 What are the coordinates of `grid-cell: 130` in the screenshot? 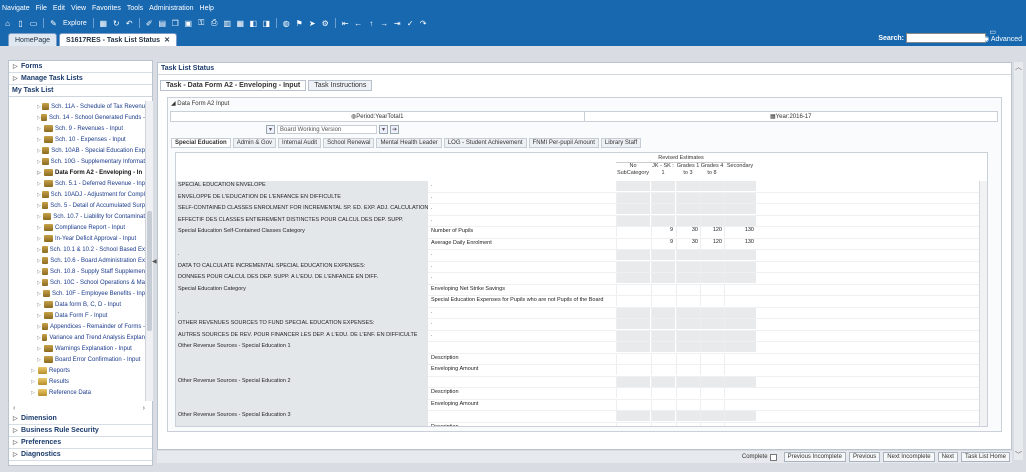 It's located at (740, 243).